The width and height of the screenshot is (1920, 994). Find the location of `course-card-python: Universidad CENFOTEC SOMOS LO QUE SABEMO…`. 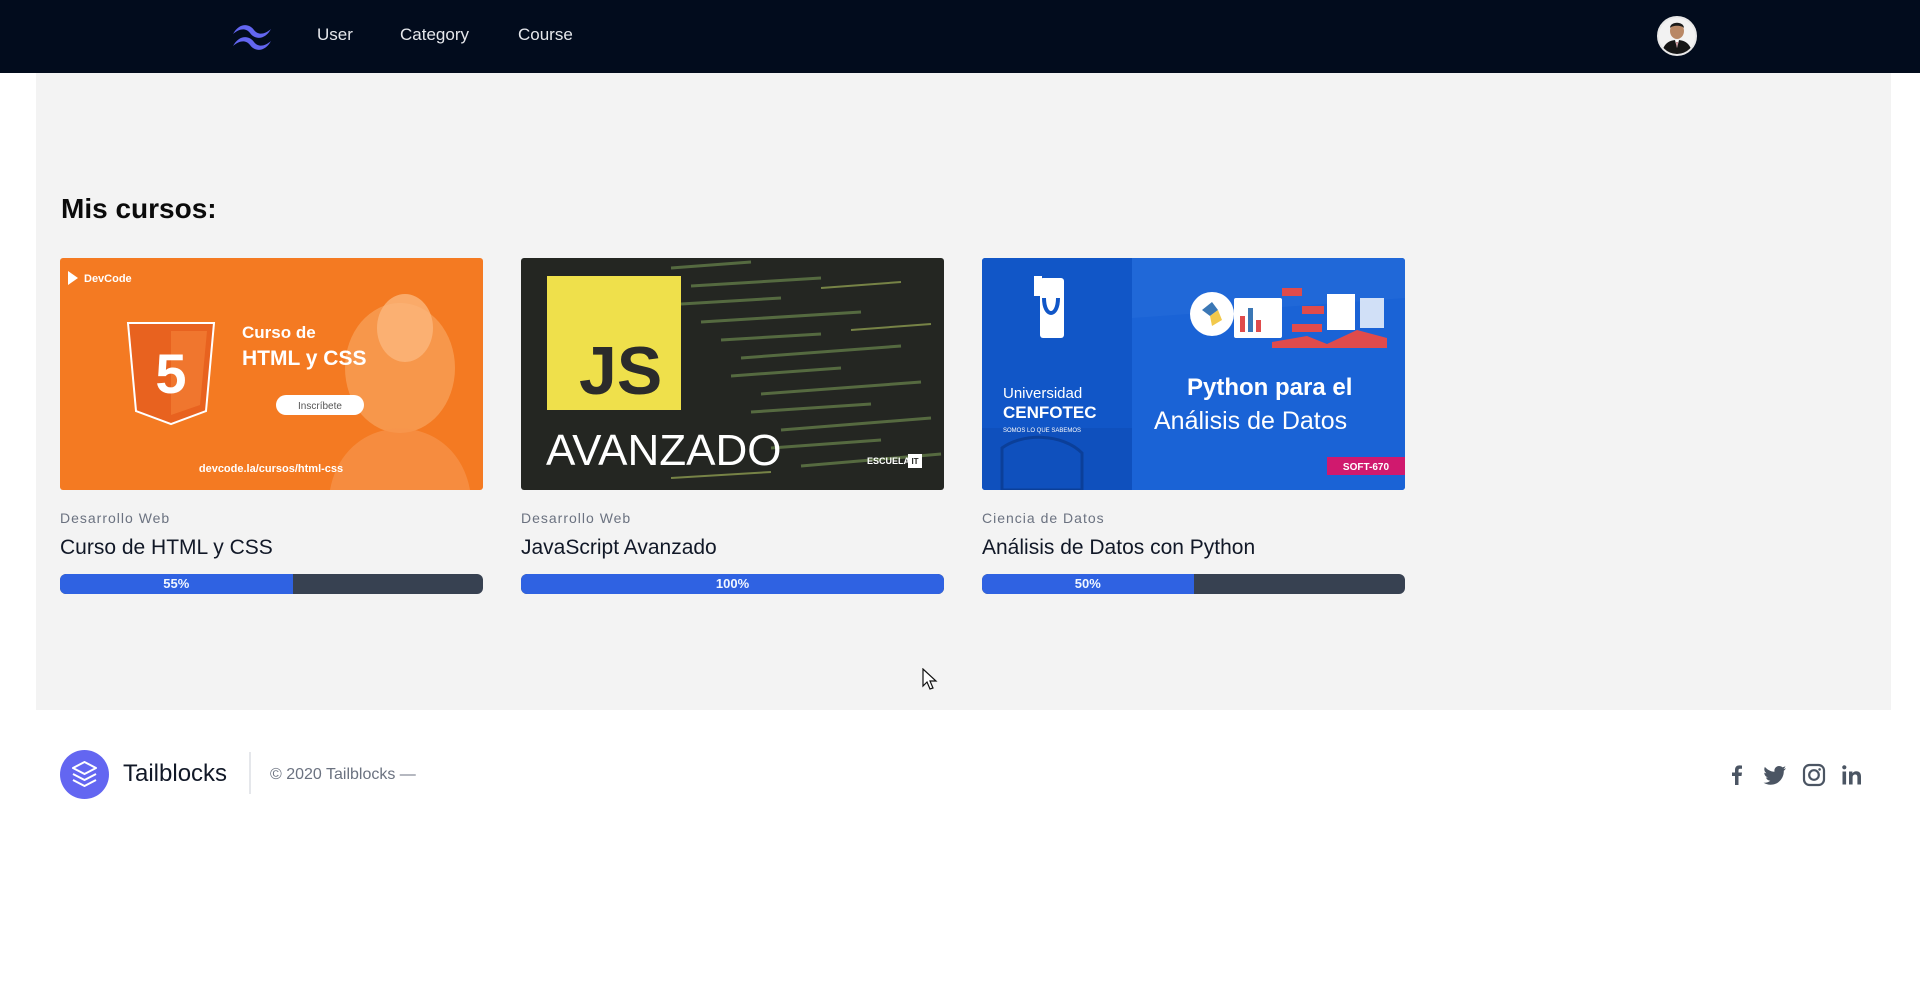

course-card-python: Universidad CENFOTEC SOMOS LO QUE SABEMO… is located at coordinates (1193, 426).